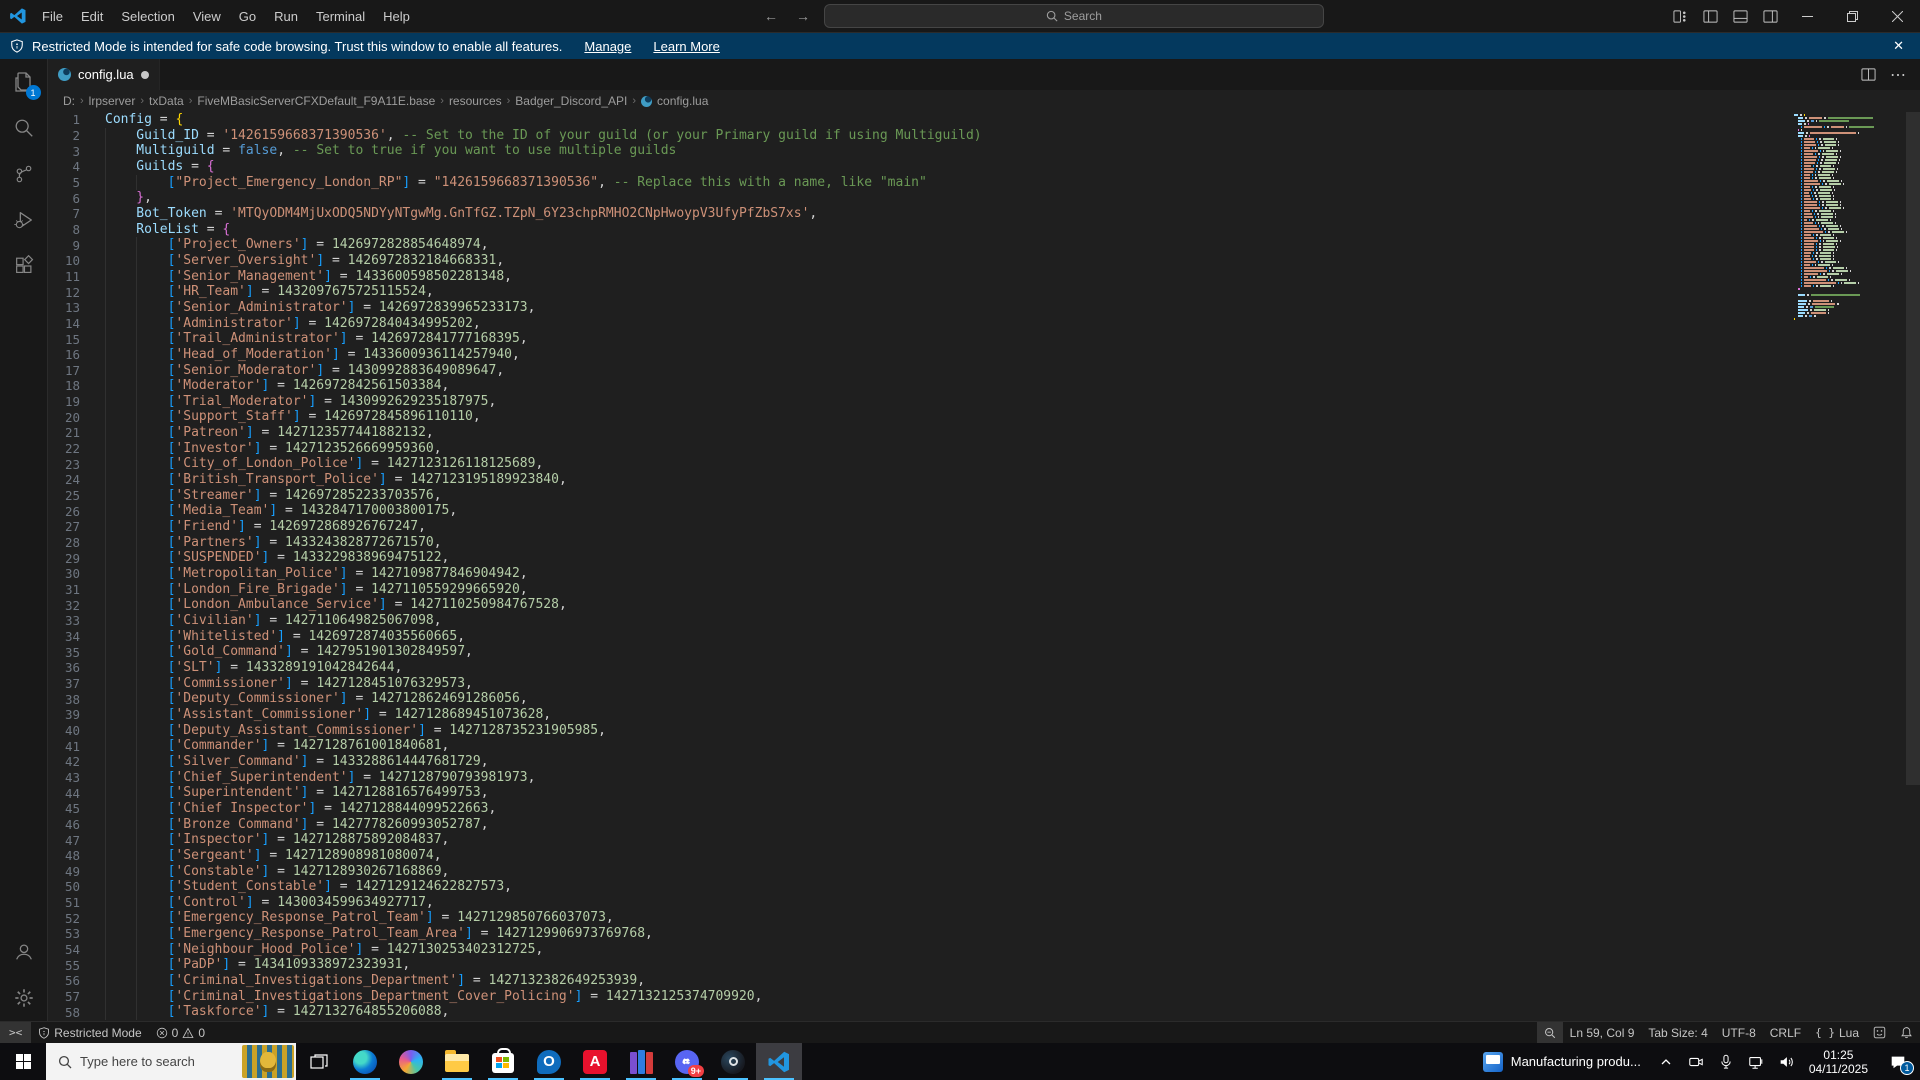  I want to click on close-button, so click(1897, 16).